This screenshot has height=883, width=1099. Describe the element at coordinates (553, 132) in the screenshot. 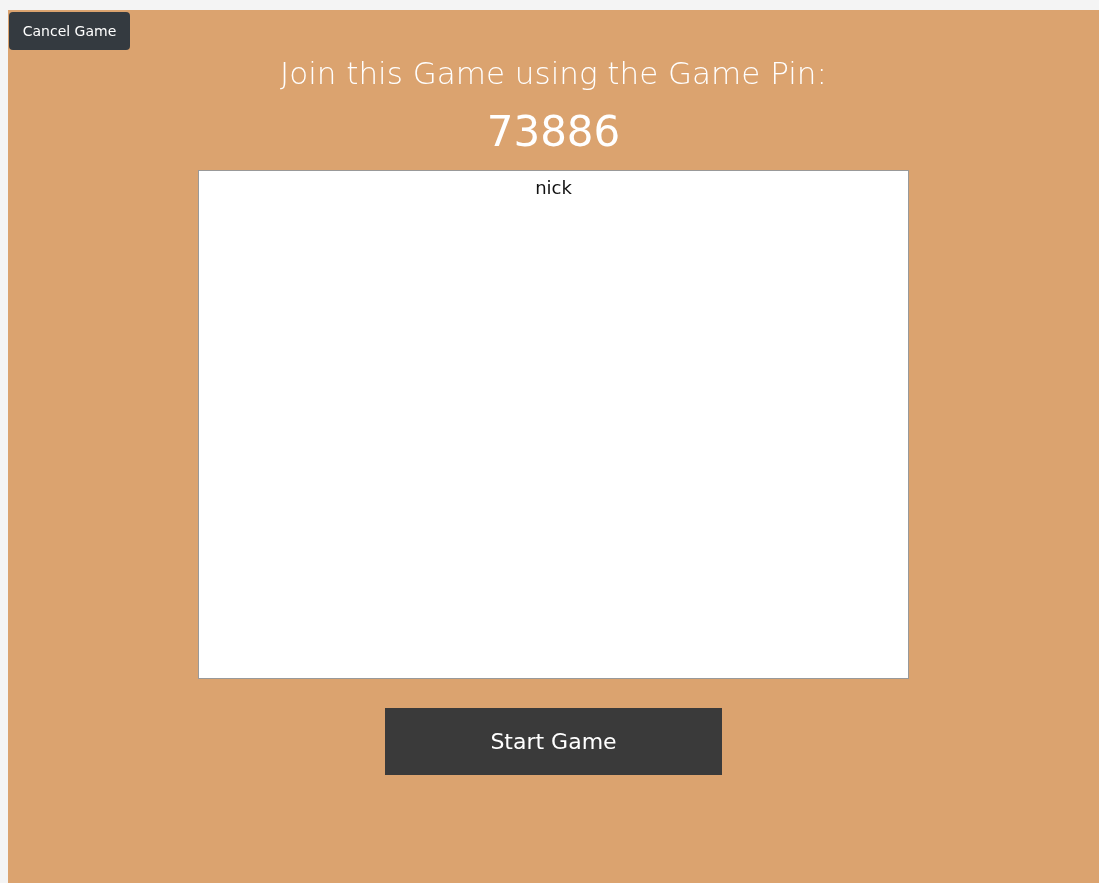

I see `game-pin: 73886` at that location.